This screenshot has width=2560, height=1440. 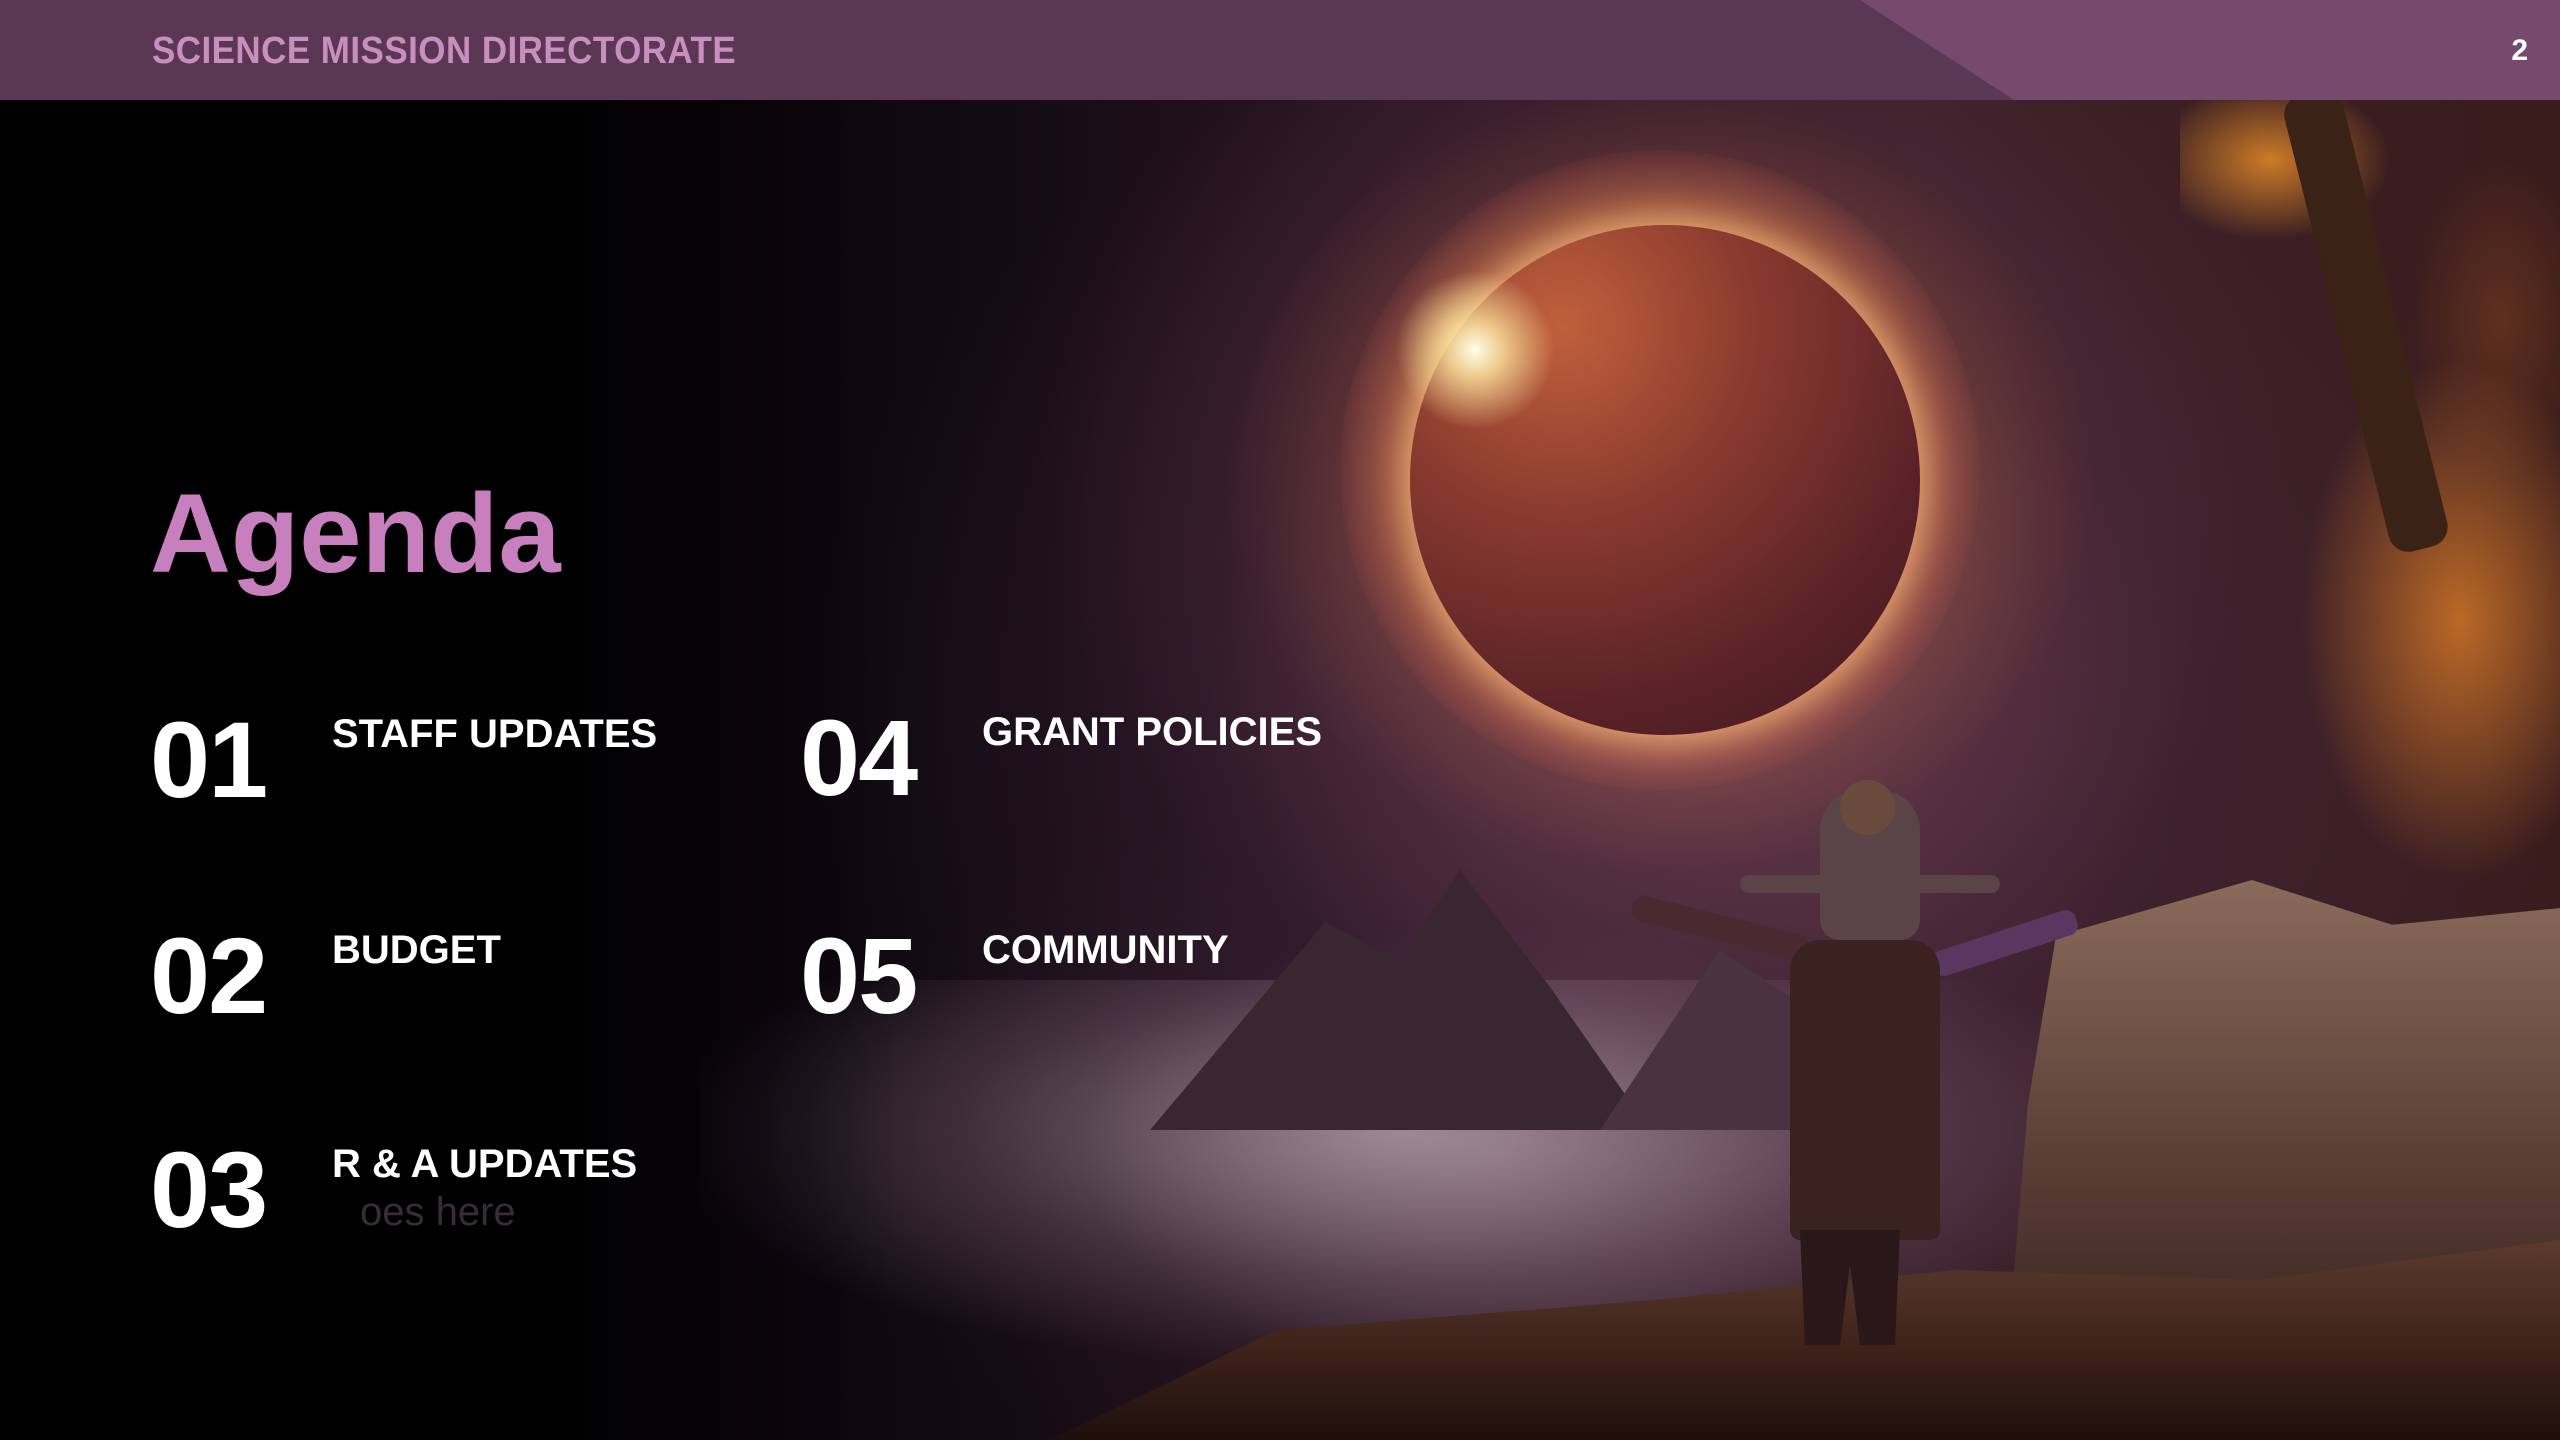 I want to click on page-number: 2, so click(x=2519, y=50).